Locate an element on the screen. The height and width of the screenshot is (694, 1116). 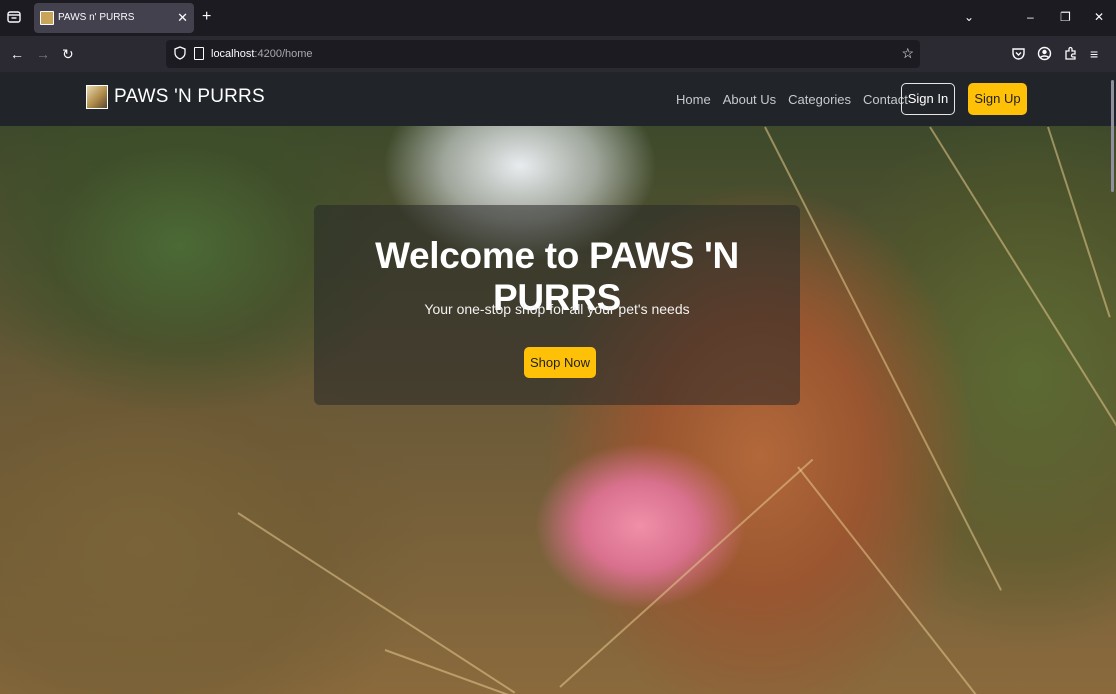
shop-now-button: Shop Now is located at coordinates (560, 362).